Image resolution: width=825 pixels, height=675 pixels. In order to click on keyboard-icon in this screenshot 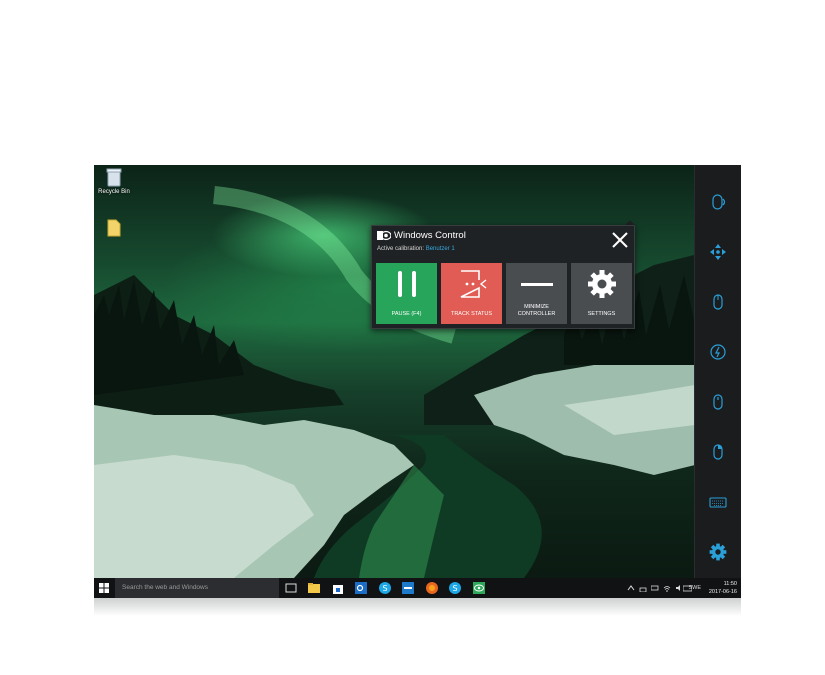, I will do `click(718, 502)`.